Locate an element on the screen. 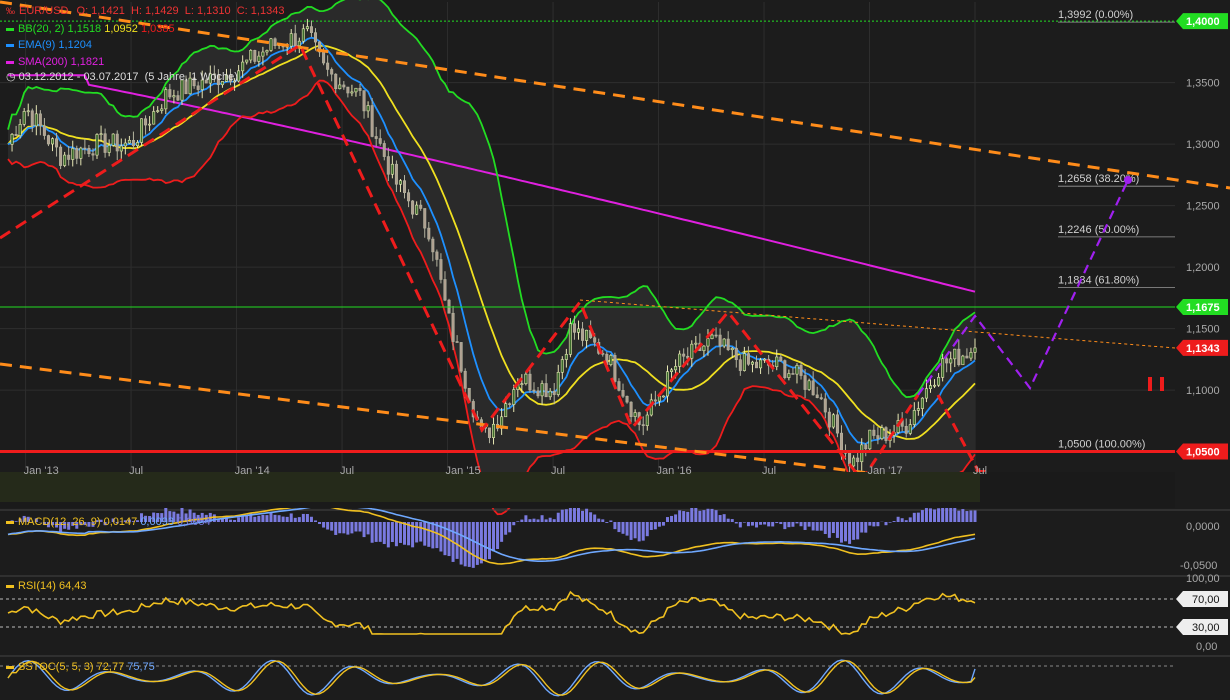 This screenshot has height=700, width=1230. price-tick: 1,3000 is located at coordinates (1203, 145).